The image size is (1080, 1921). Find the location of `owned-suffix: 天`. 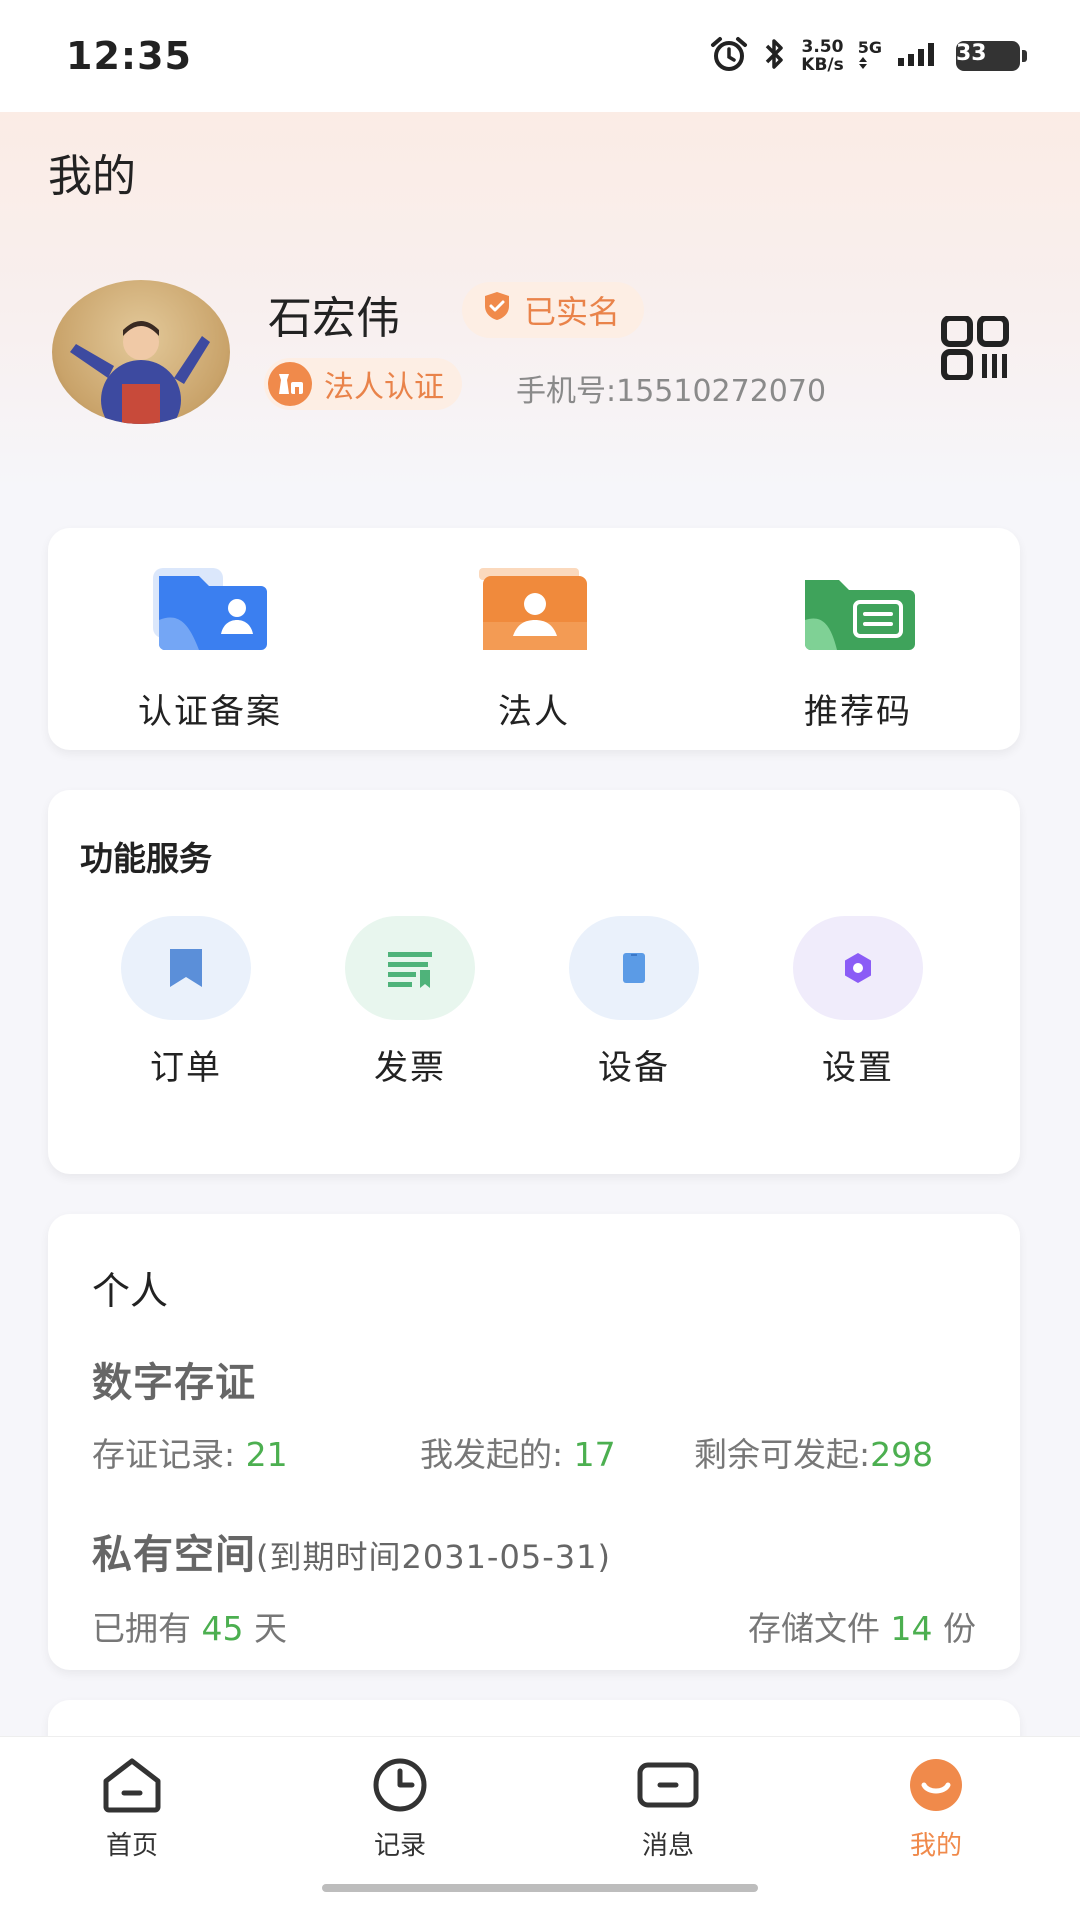

owned-suffix: 天 is located at coordinates (270, 1628).